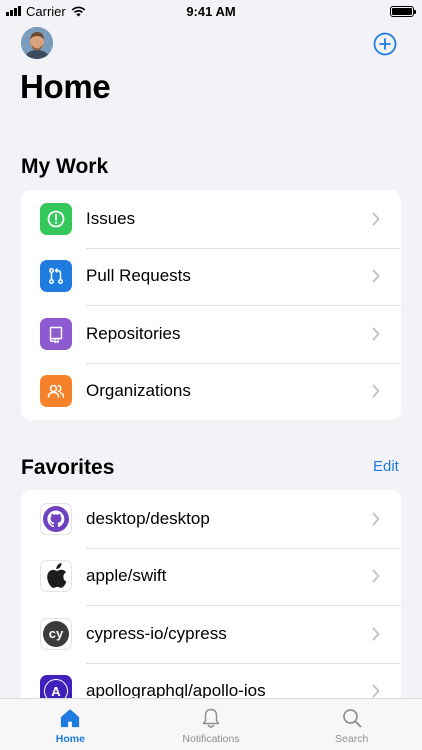 This screenshot has height=750, width=422. What do you see at coordinates (126, 576) in the screenshot?
I see `item-label: apple/swift` at bounding box center [126, 576].